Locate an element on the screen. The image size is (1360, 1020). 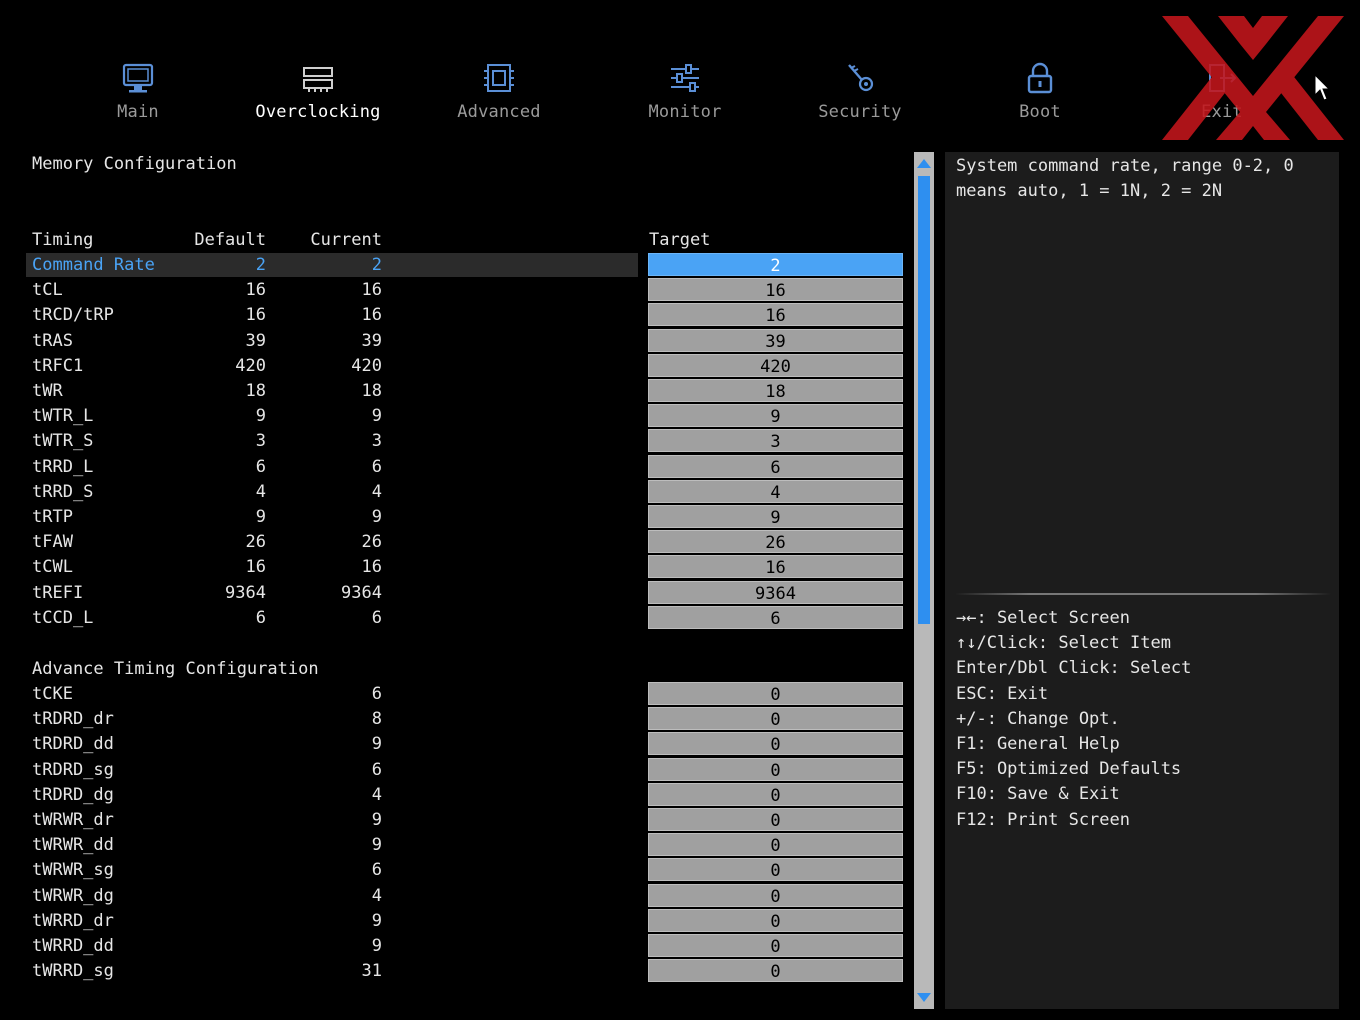
target-value-field: 2 is located at coordinates (775, 264).